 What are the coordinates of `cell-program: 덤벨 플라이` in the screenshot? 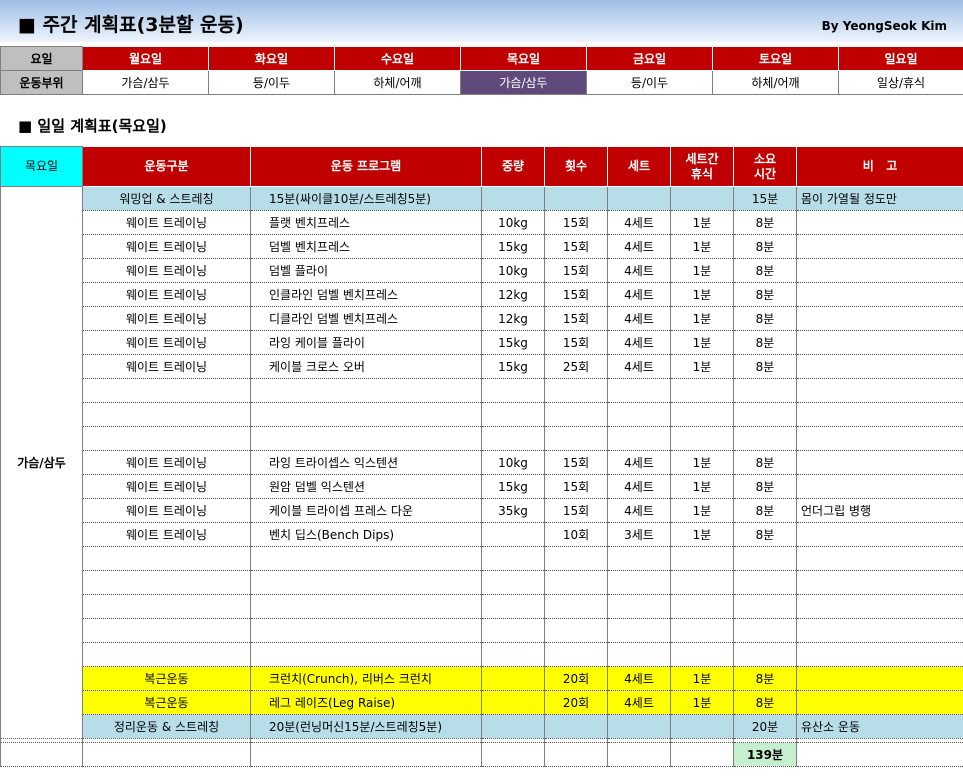 It's located at (366, 270).